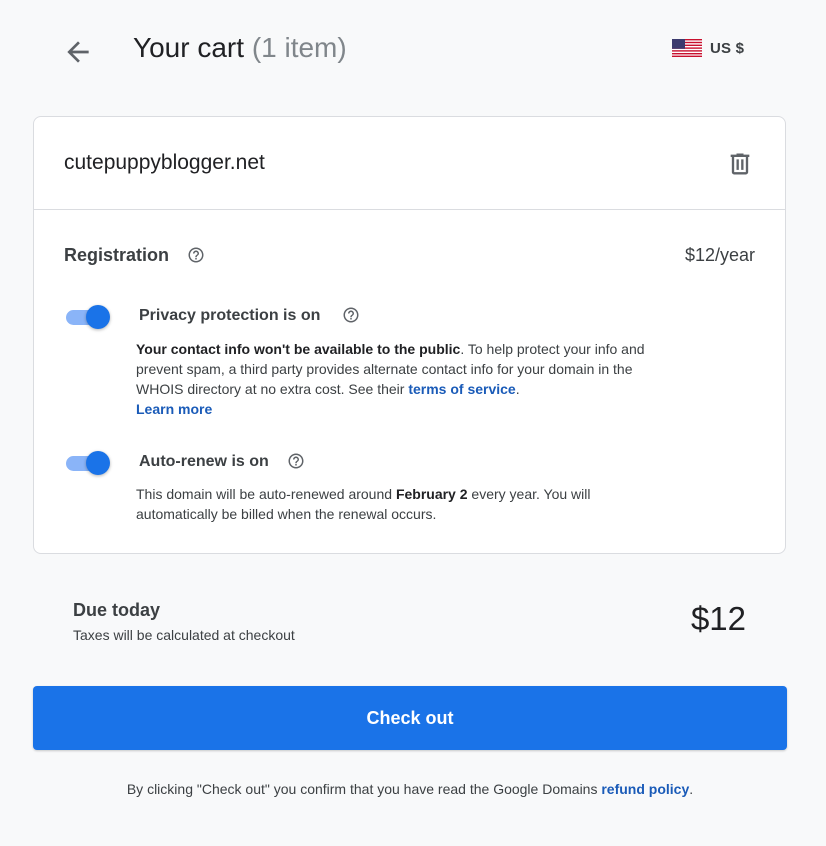 Image resolution: width=826 pixels, height=846 pixels. What do you see at coordinates (410, 718) in the screenshot?
I see `check-out-button: Check out` at bounding box center [410, 718].